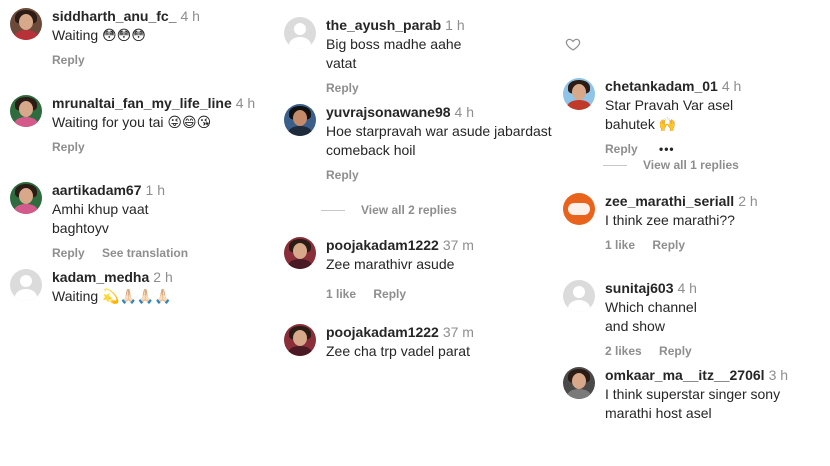 Image resolution: width=830 pixels, height=466 pixels. Describe the element at coordinates (388, 112) in the screenshot. I see `username: yuvrajsonawane98` at that location.